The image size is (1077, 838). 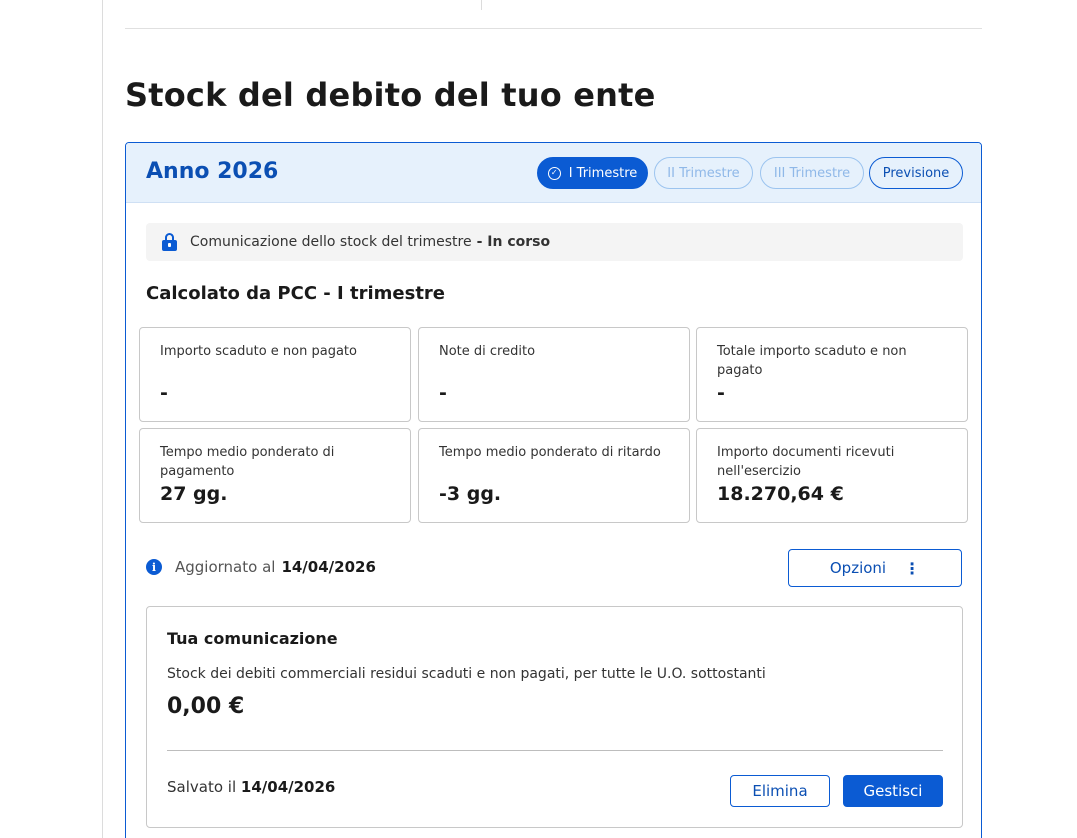 I want to click on saved-prefix: Salvato il, so click(x=202, y=787).